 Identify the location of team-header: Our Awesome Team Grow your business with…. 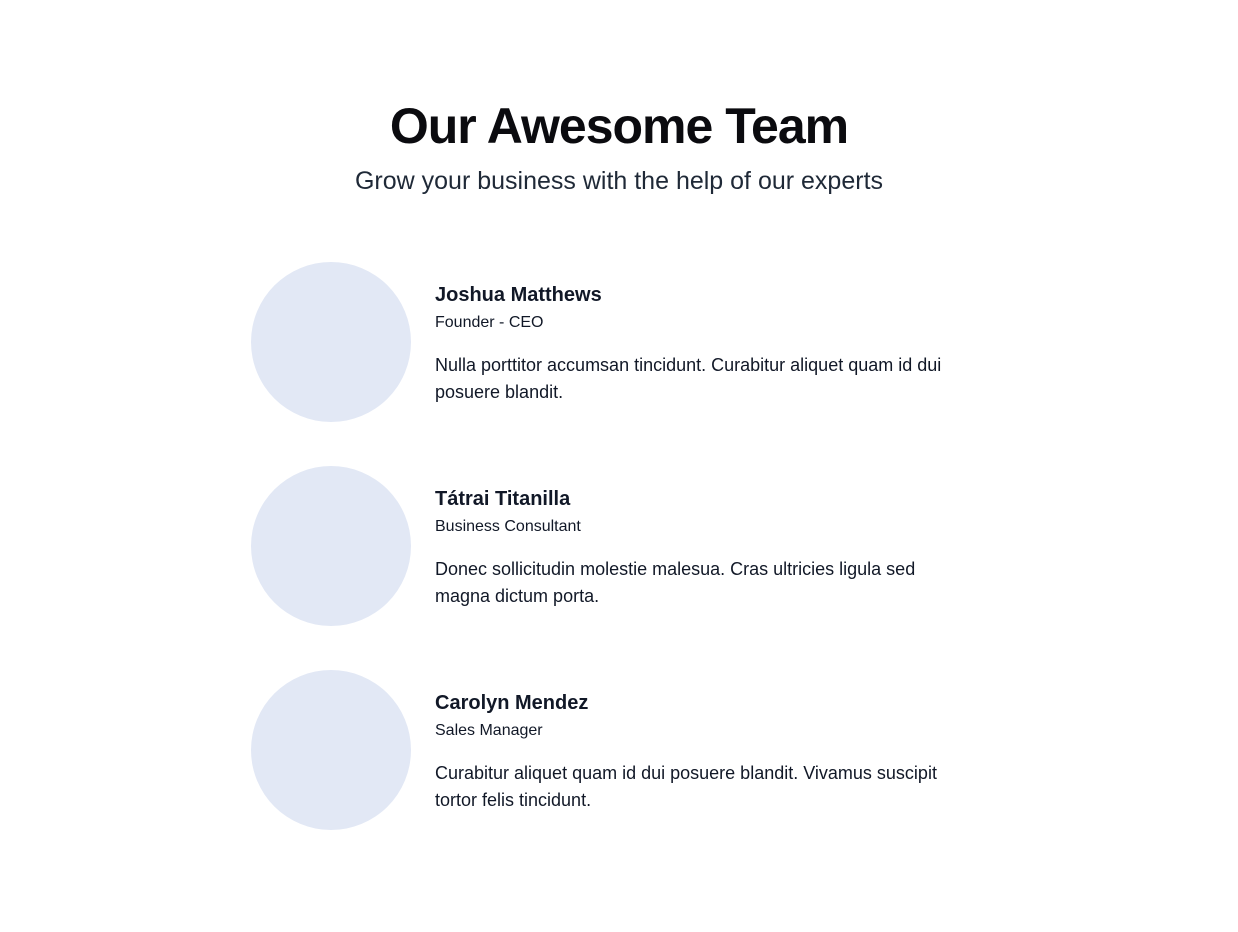
(619, 147).